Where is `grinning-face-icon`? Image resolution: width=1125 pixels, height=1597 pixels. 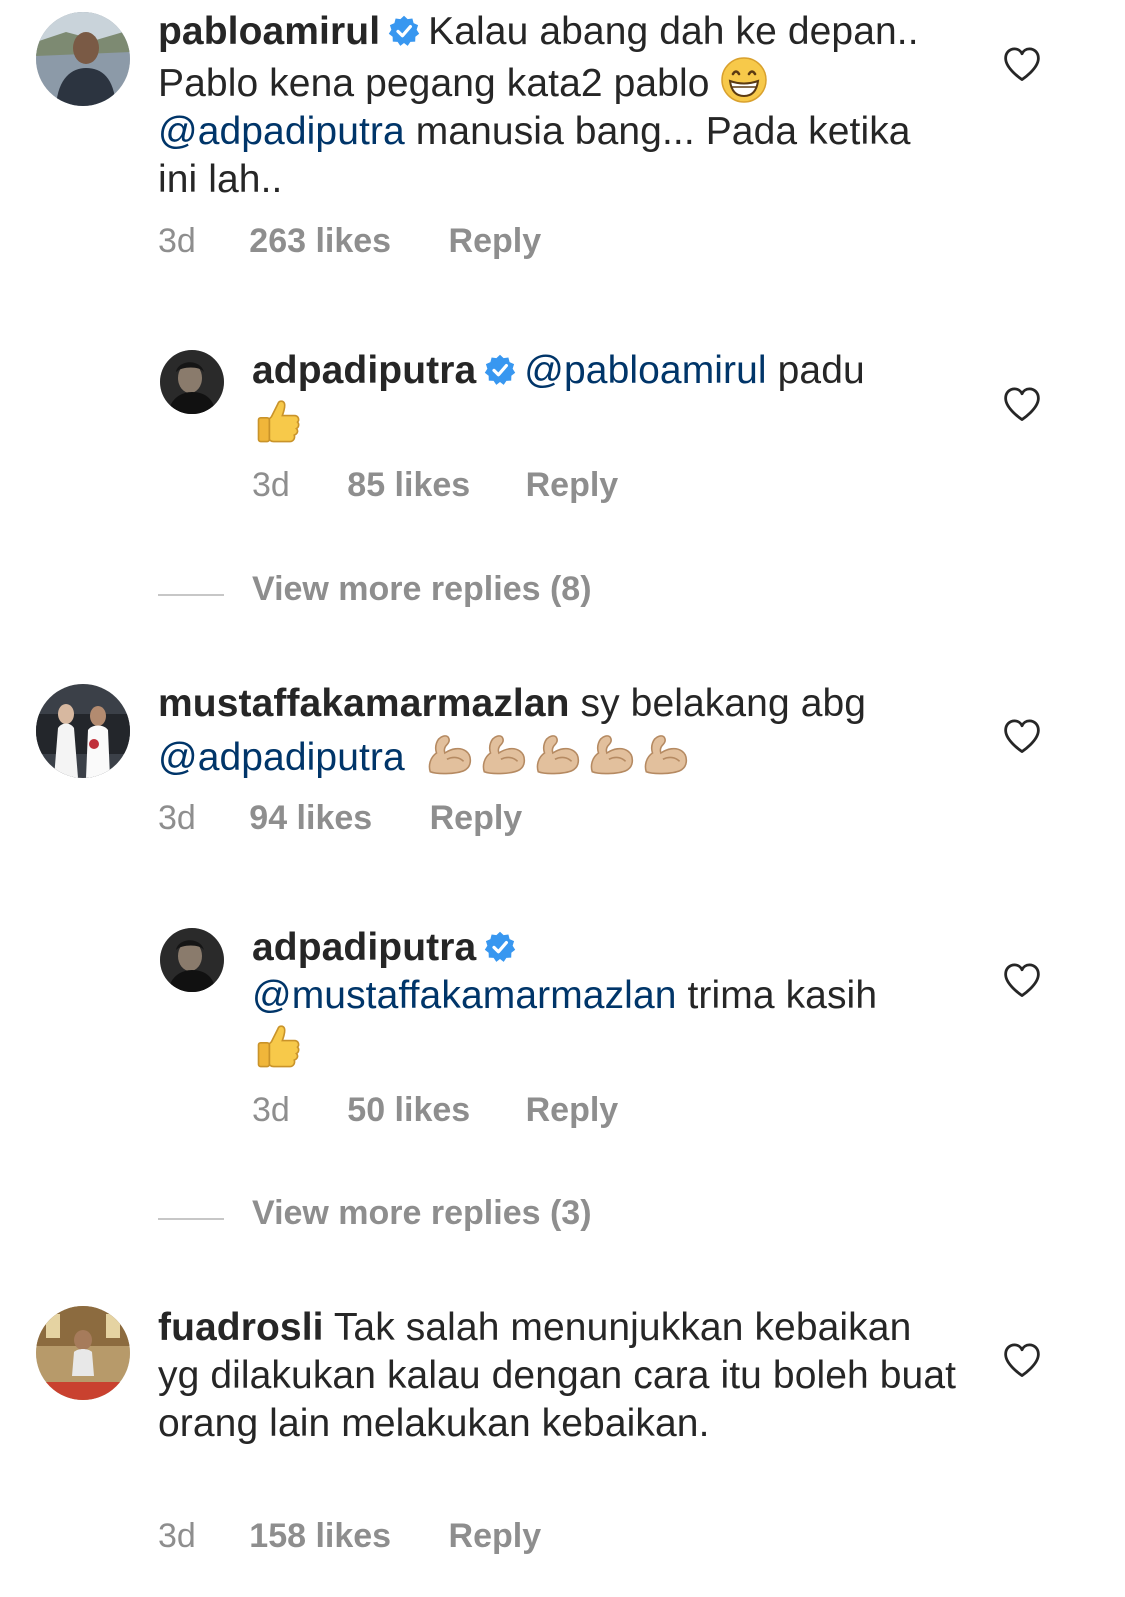
grinning-face-icon is located at coordinates (744, 80).